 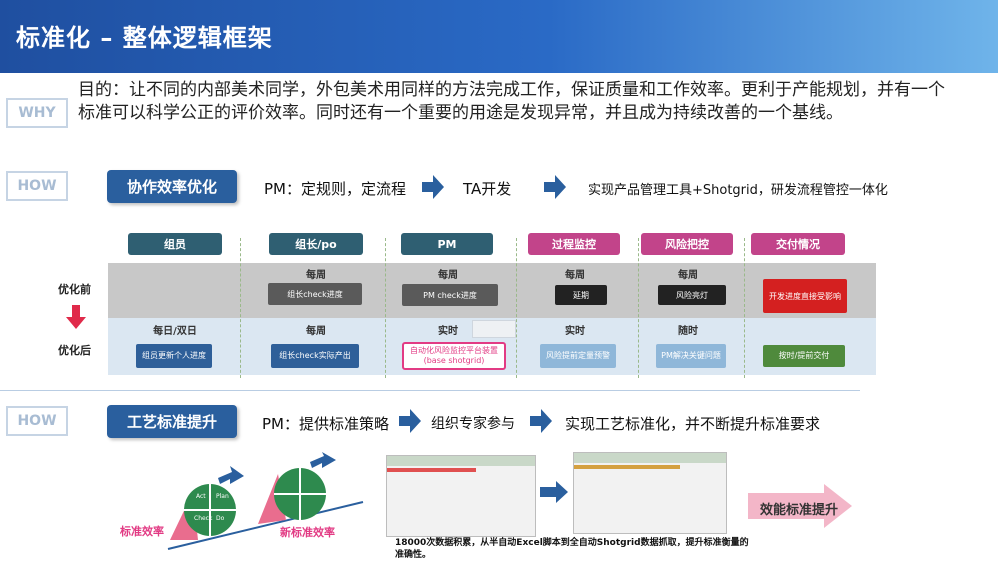 I want to click on arrow-down-icon, so click(x=76, y=317).